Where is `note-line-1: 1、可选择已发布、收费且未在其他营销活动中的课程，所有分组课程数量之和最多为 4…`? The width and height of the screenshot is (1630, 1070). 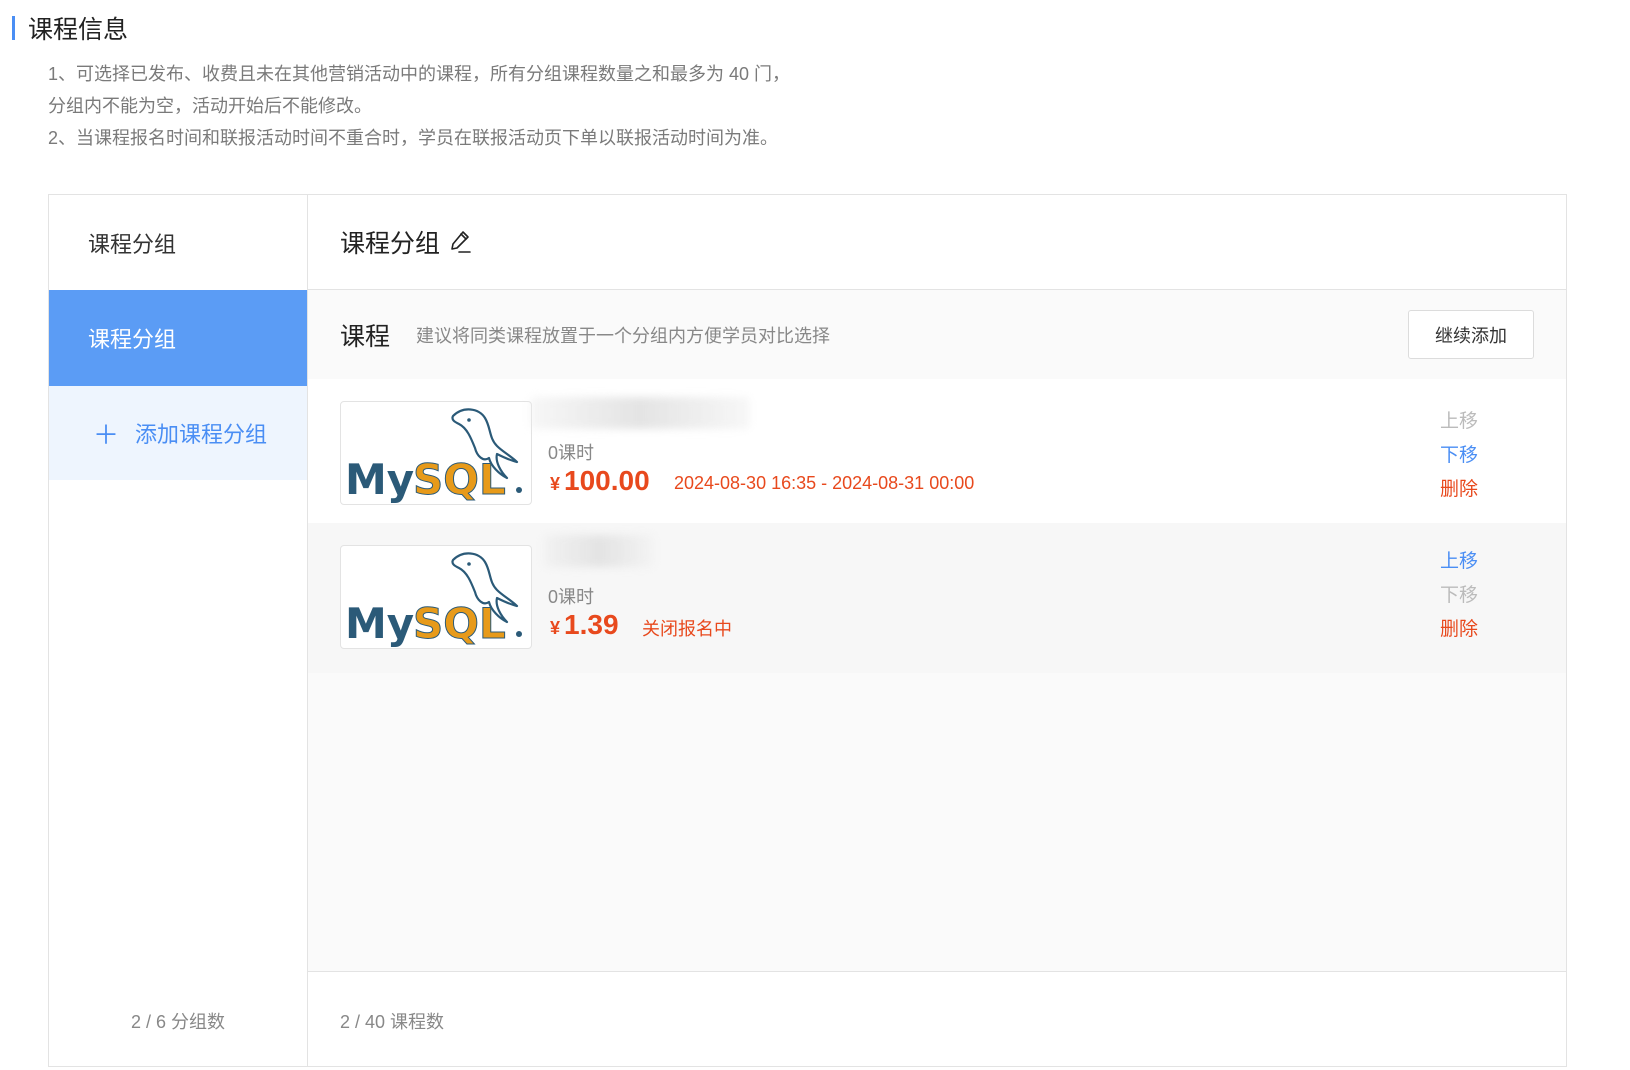 note-line-1: 1、可选择已发布、收费且未在其他营销活动中的课程，所有分组课程数量之和最多为 4… is located at coordinates (419, 74).